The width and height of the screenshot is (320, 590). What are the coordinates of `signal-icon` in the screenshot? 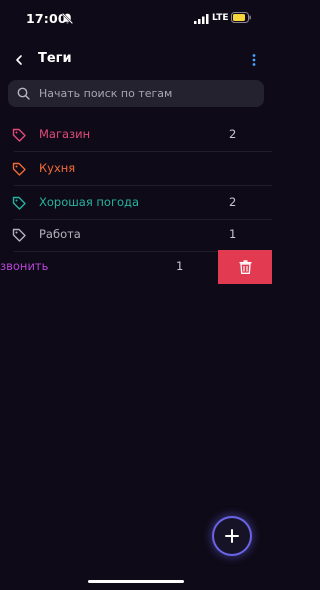 It's located at (201, 19).